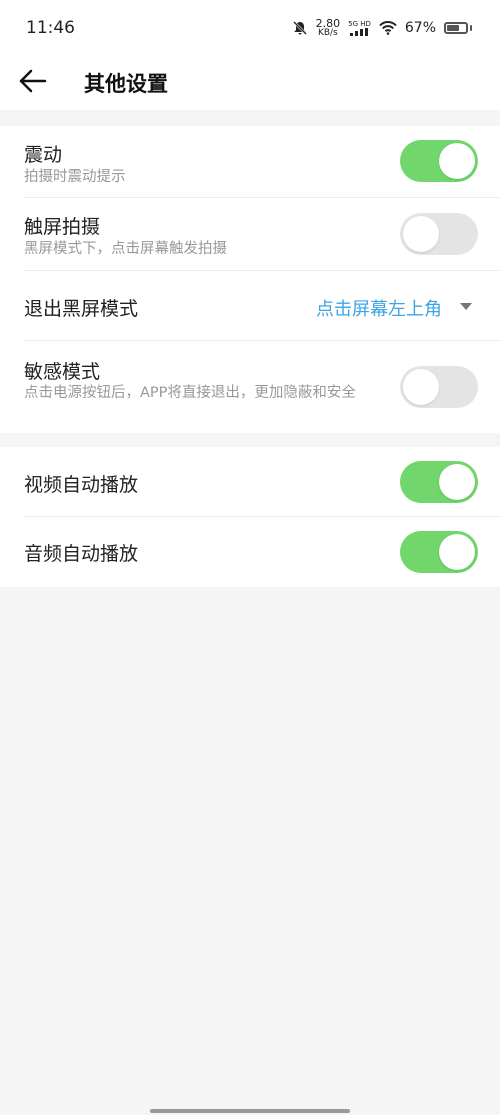  Describe the element at coordinates (388, 28) in the screenshot. I see `wifi-icon` at that location.